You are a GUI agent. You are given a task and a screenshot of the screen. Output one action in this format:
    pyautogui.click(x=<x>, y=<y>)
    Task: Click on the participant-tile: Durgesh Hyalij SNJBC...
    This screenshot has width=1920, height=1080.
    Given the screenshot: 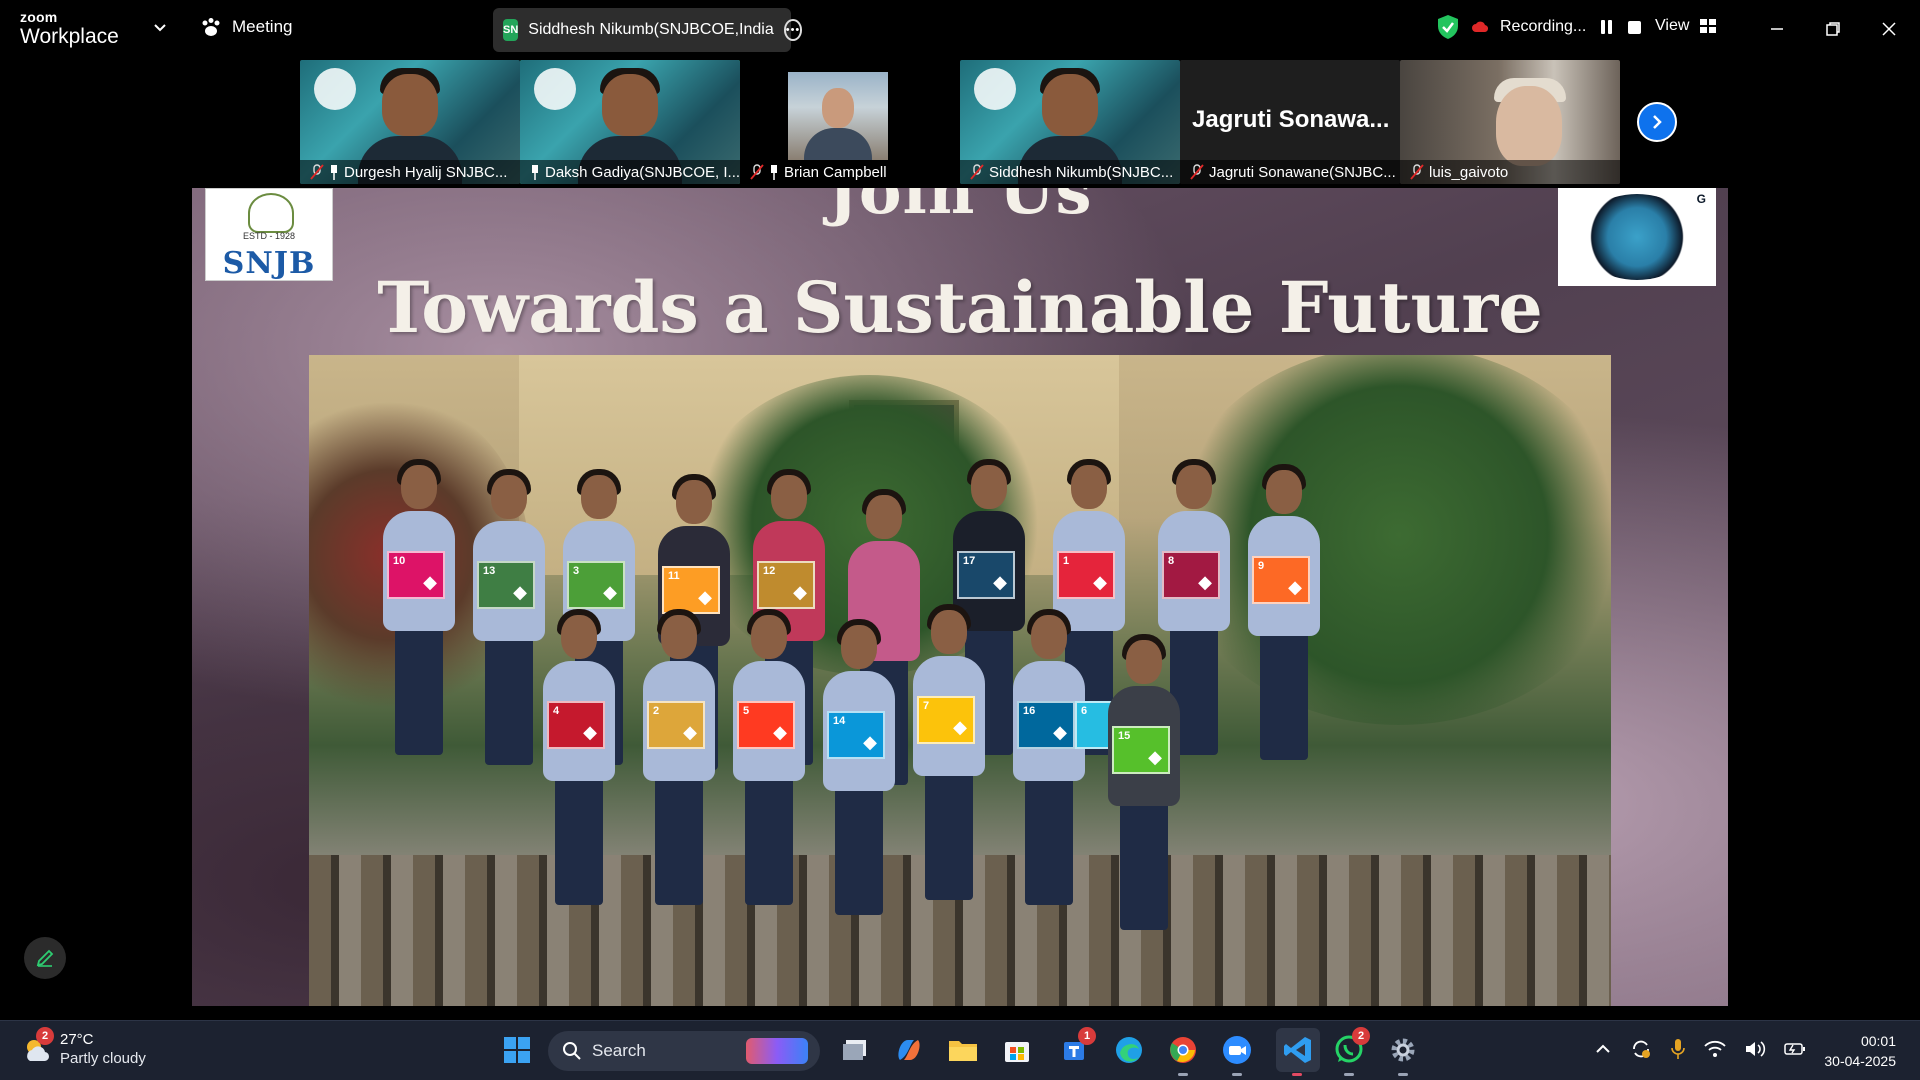 What is the action you would take?
    pyautogui.click(x=410, y=122)
    